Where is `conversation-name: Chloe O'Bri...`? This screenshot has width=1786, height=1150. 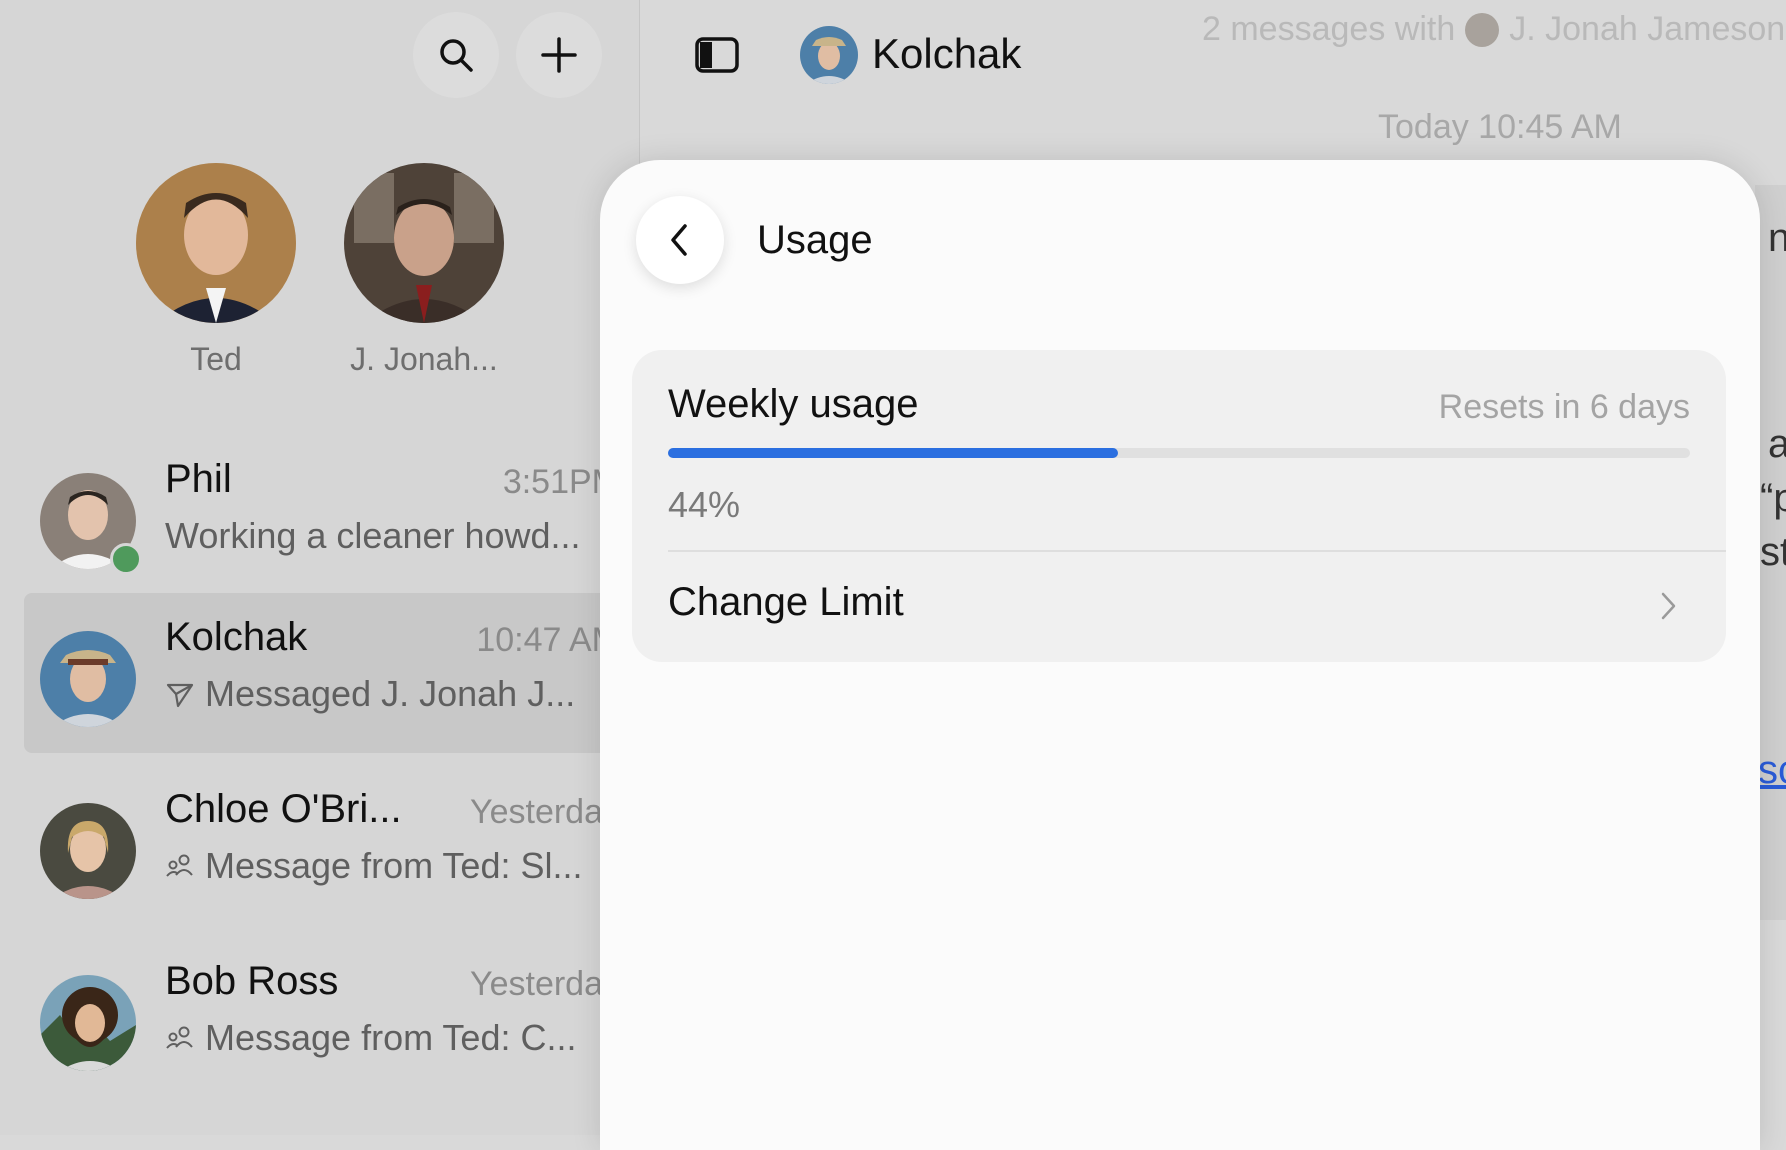
conversation-name: Chloe O'Bri... is located at coordinates (283, 809).